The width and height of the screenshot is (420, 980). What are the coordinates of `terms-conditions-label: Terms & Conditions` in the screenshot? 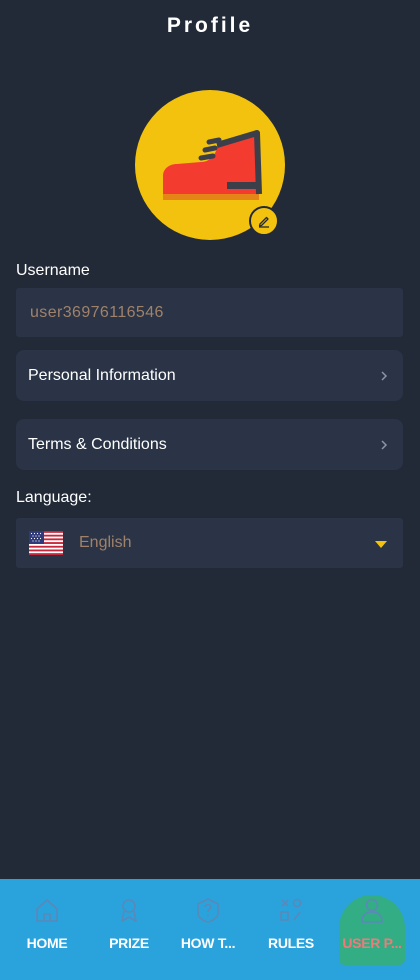 It's located at (97, 444).